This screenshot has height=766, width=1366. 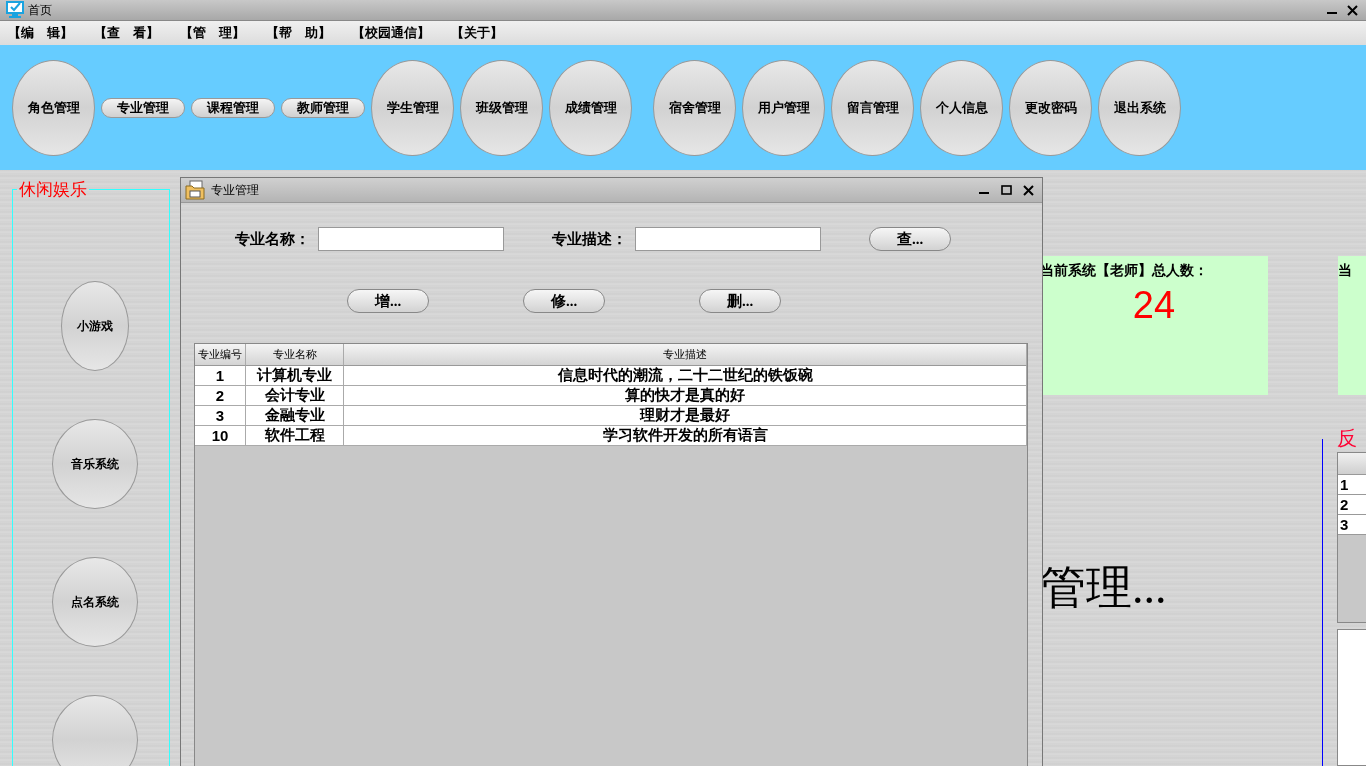 I want to click on panel-title: 反, so click(x=1347, y=438).